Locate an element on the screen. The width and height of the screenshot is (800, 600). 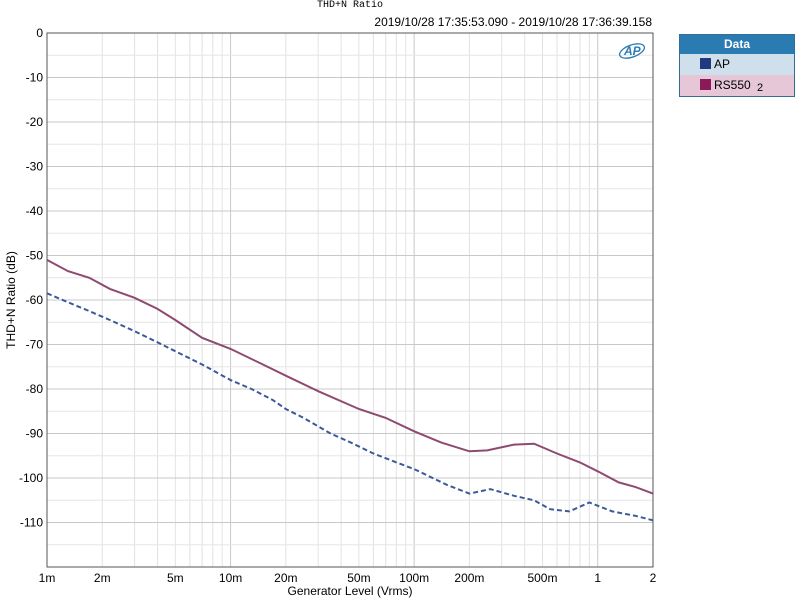
legend-header: Data is located at coordinates (737, 44).